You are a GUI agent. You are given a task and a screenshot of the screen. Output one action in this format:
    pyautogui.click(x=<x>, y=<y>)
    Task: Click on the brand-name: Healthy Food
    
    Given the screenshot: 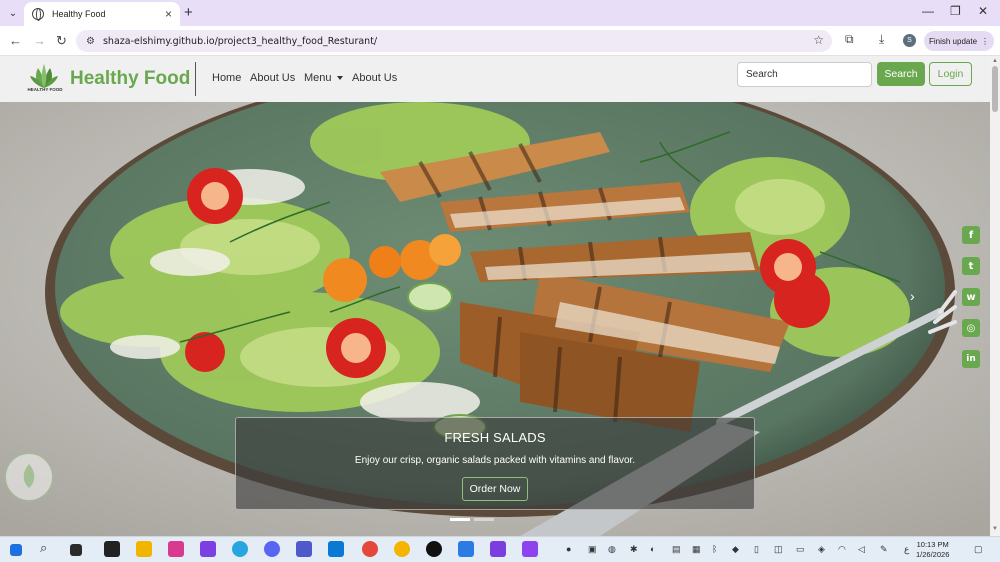 What is the action you would take?
    pyautogui.click(x=130, y=79)
    